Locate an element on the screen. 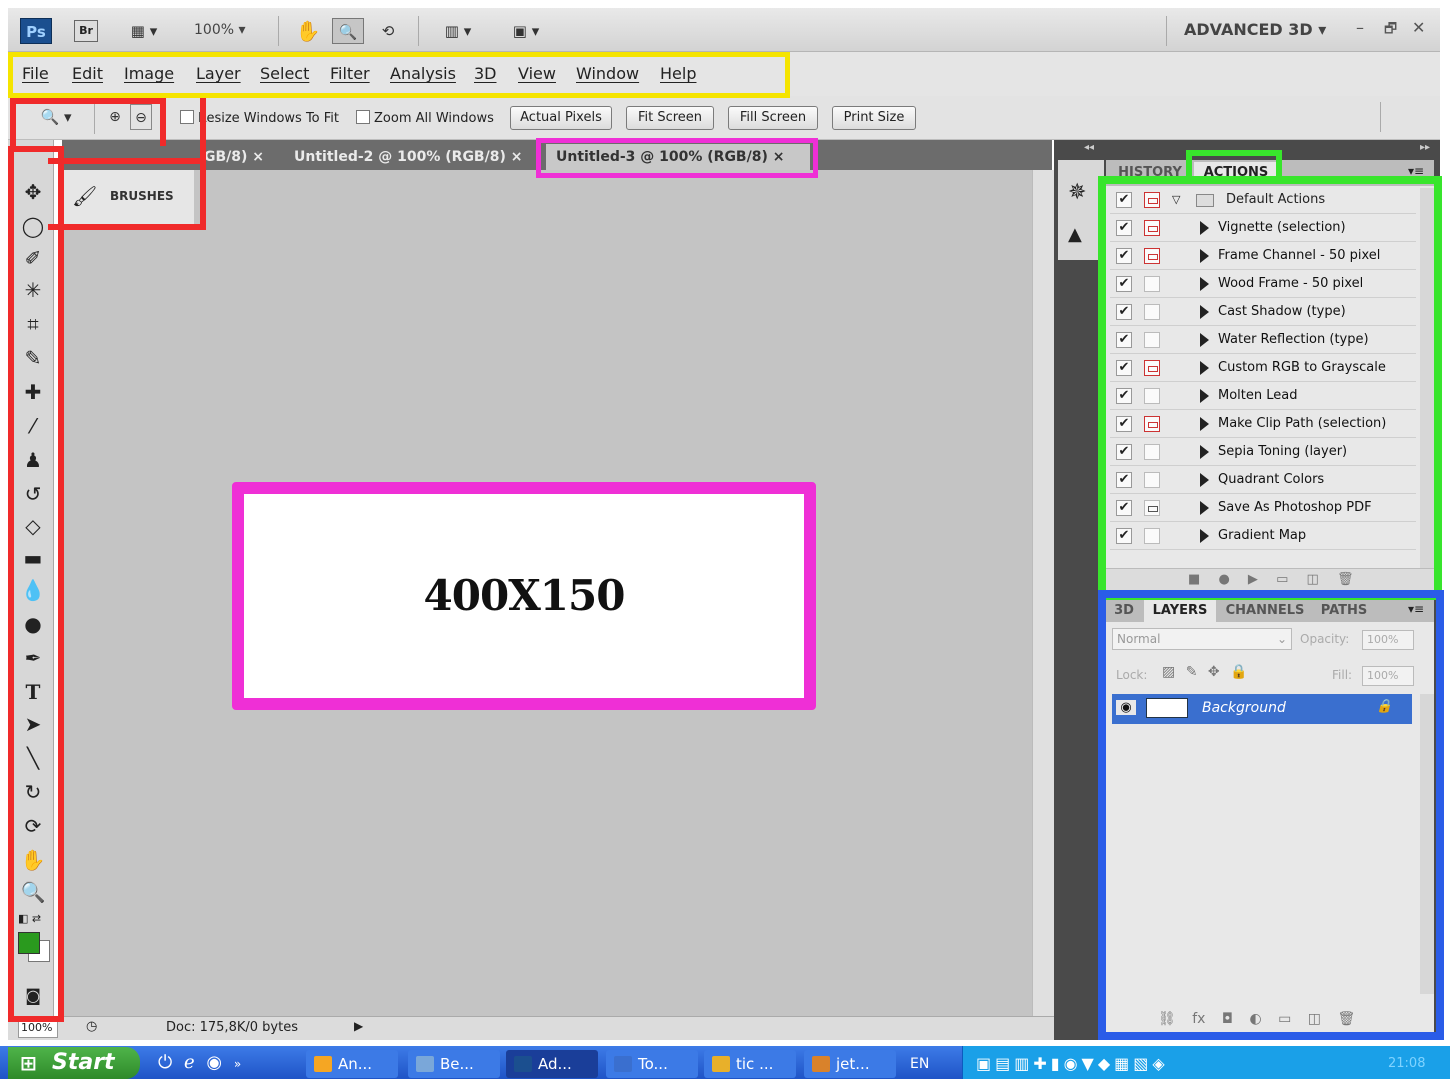 Image resolution: width=1450 pixels, height=1079 pixels. bridge-button: Br is located at coordinates (86, 31).